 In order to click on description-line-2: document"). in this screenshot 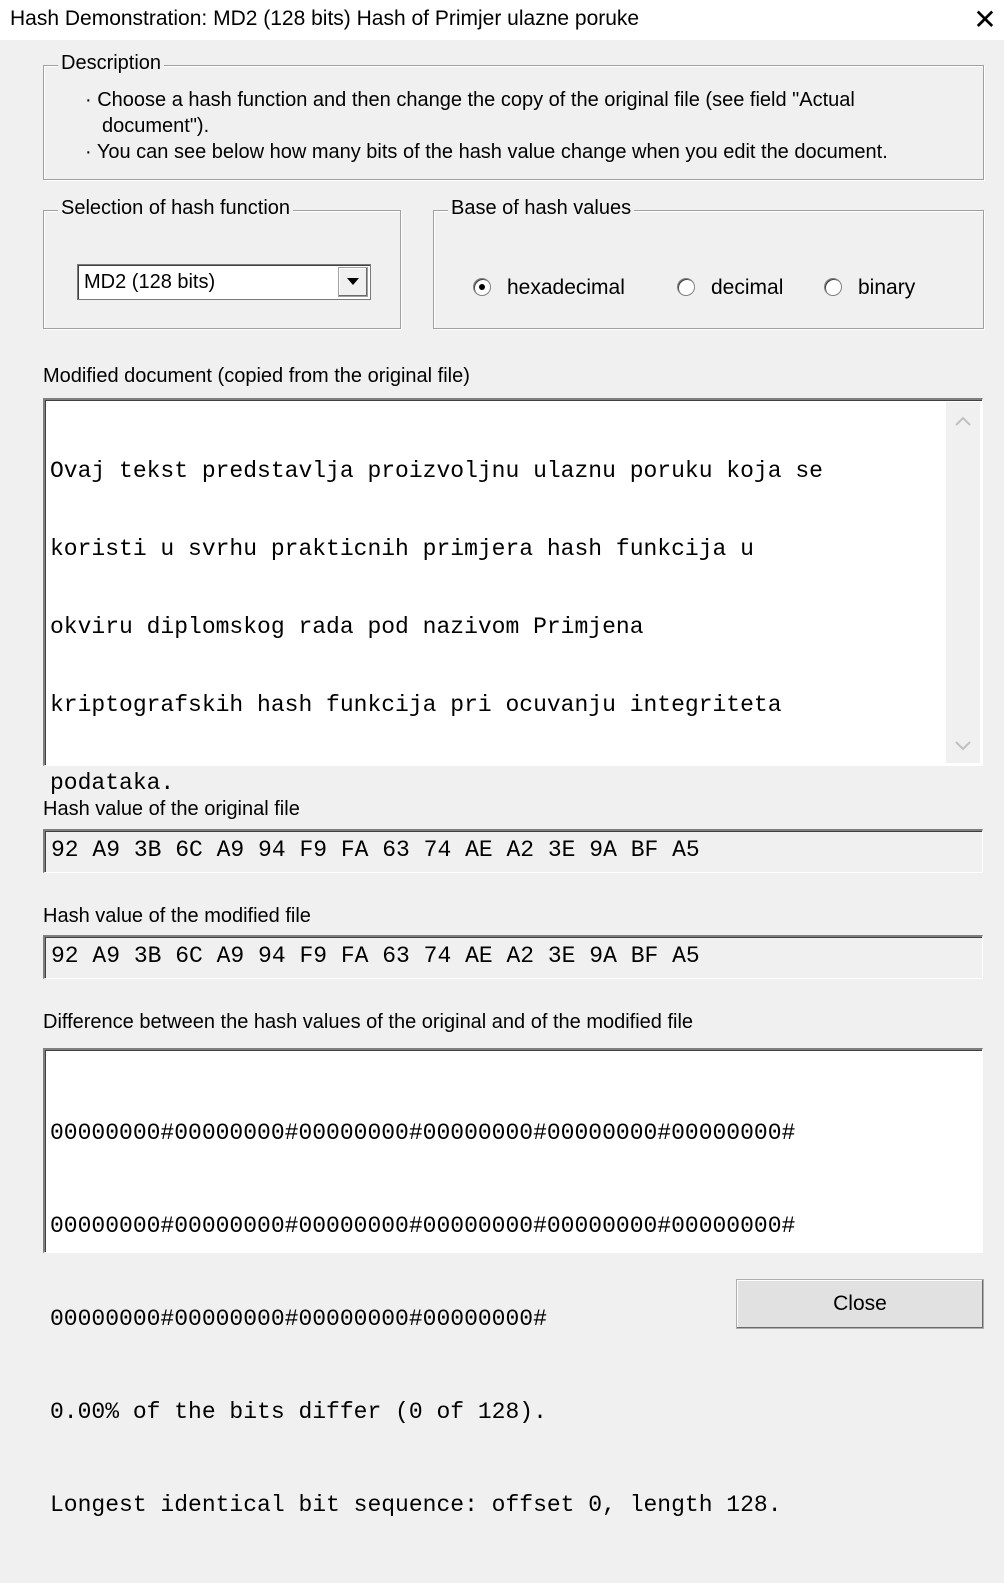, I will do `click(156, 126)`.